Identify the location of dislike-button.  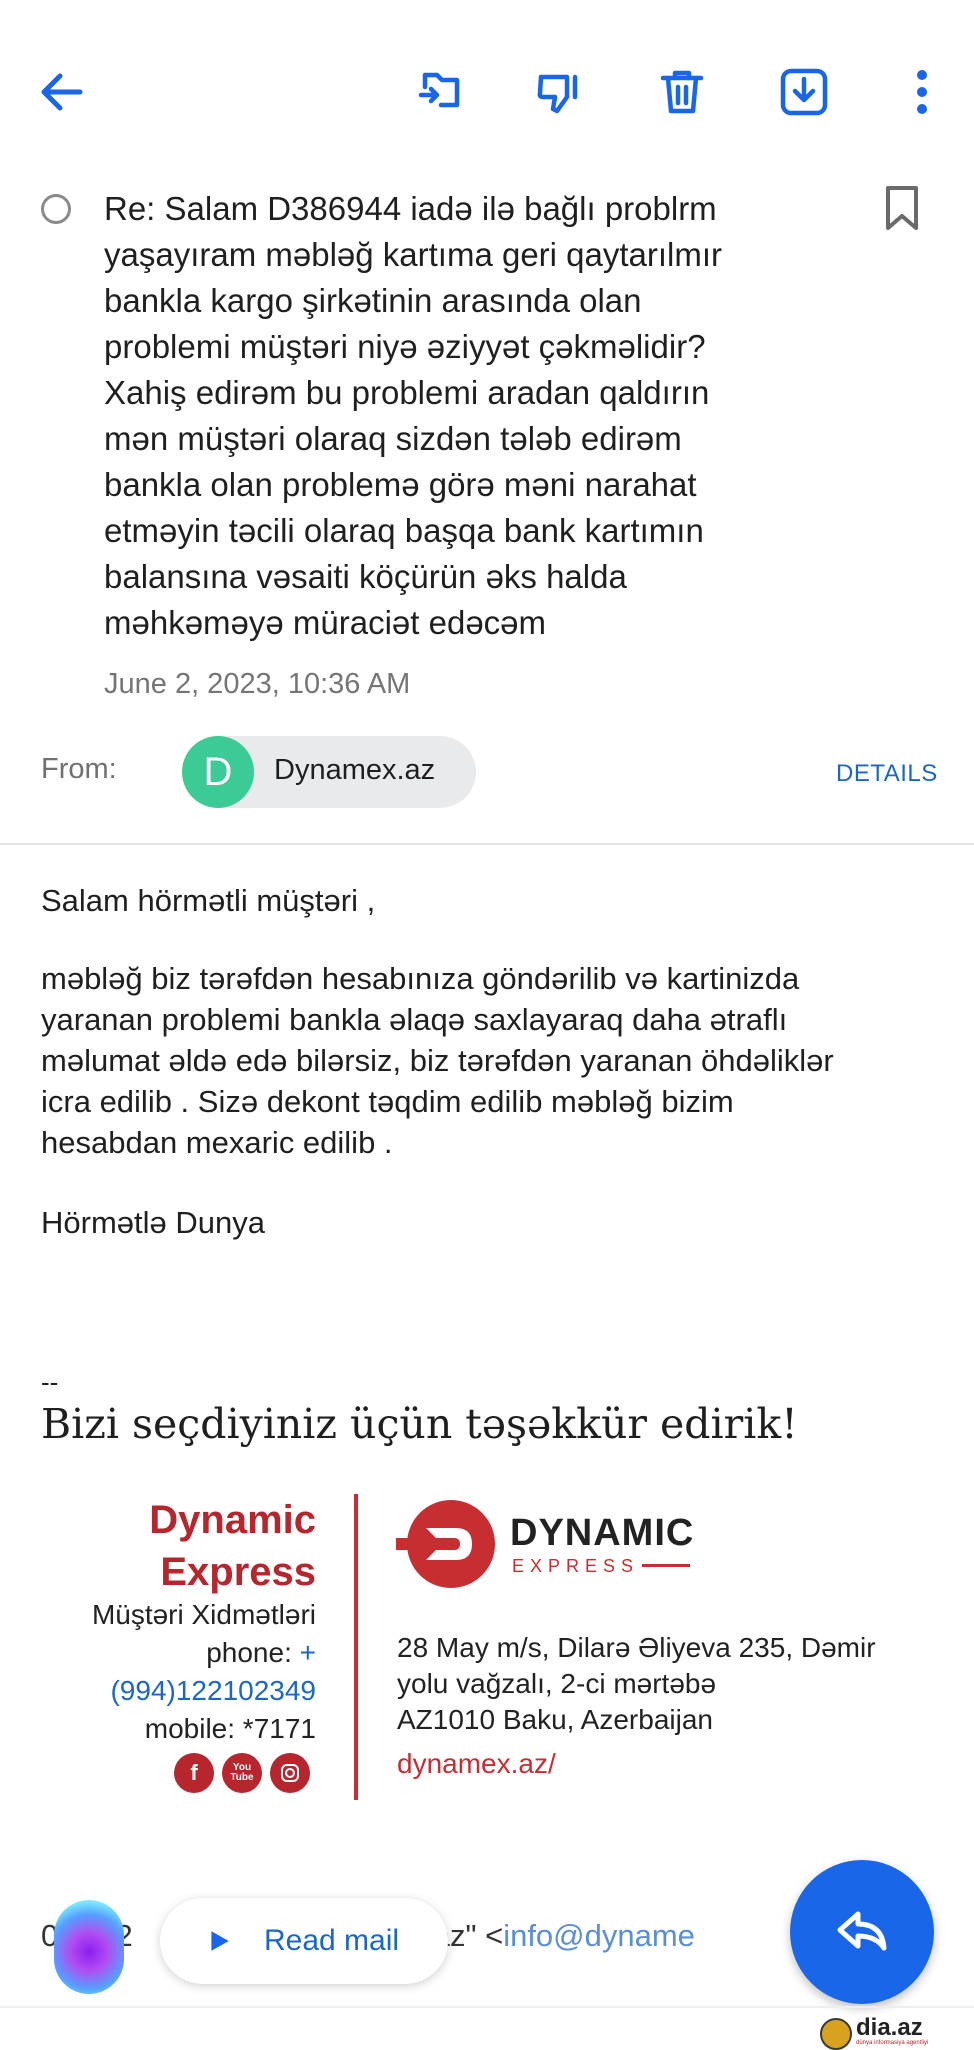
(560, 92).